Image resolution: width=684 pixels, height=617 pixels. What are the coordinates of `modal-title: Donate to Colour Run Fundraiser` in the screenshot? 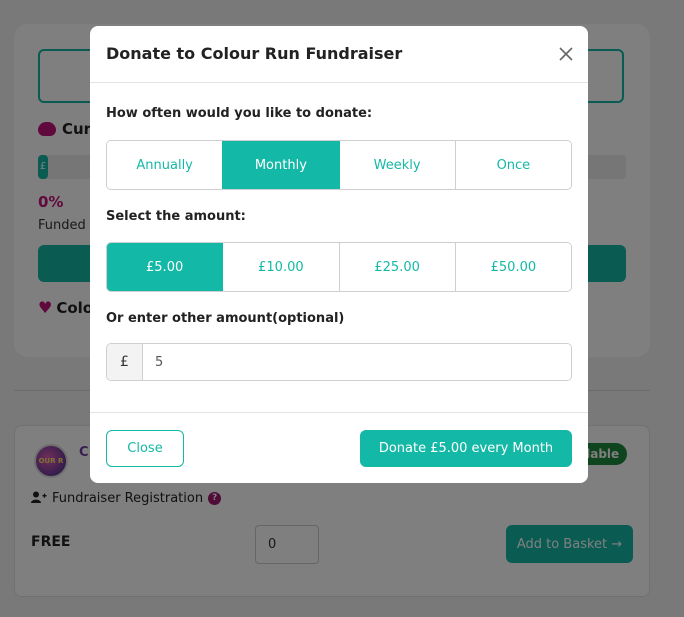 It's located at (254, 53).